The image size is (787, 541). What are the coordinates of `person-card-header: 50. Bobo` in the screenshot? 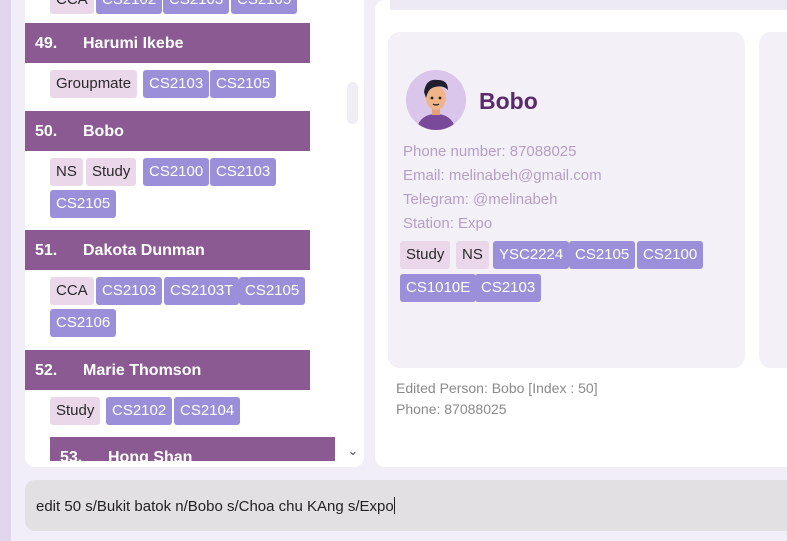 It's located at (167, 131).